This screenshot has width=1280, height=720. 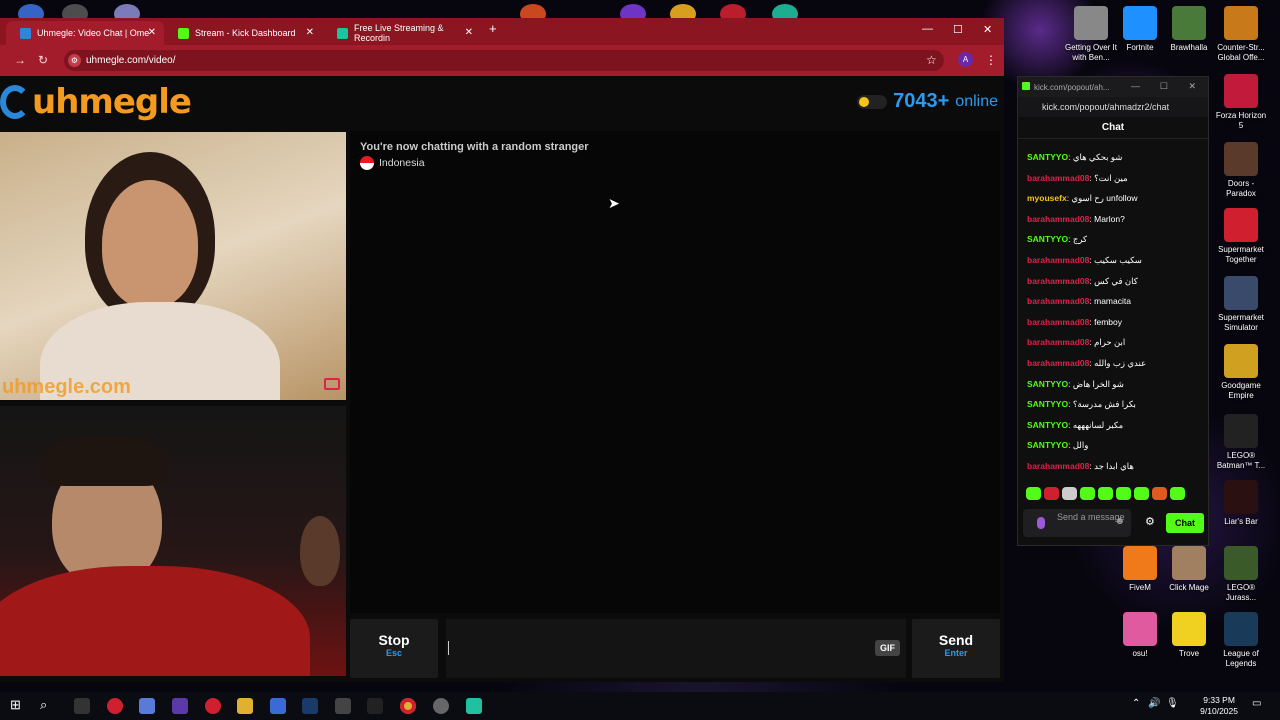 I want to click on desktop-icon: osu!, so click(x=1140, y=635).